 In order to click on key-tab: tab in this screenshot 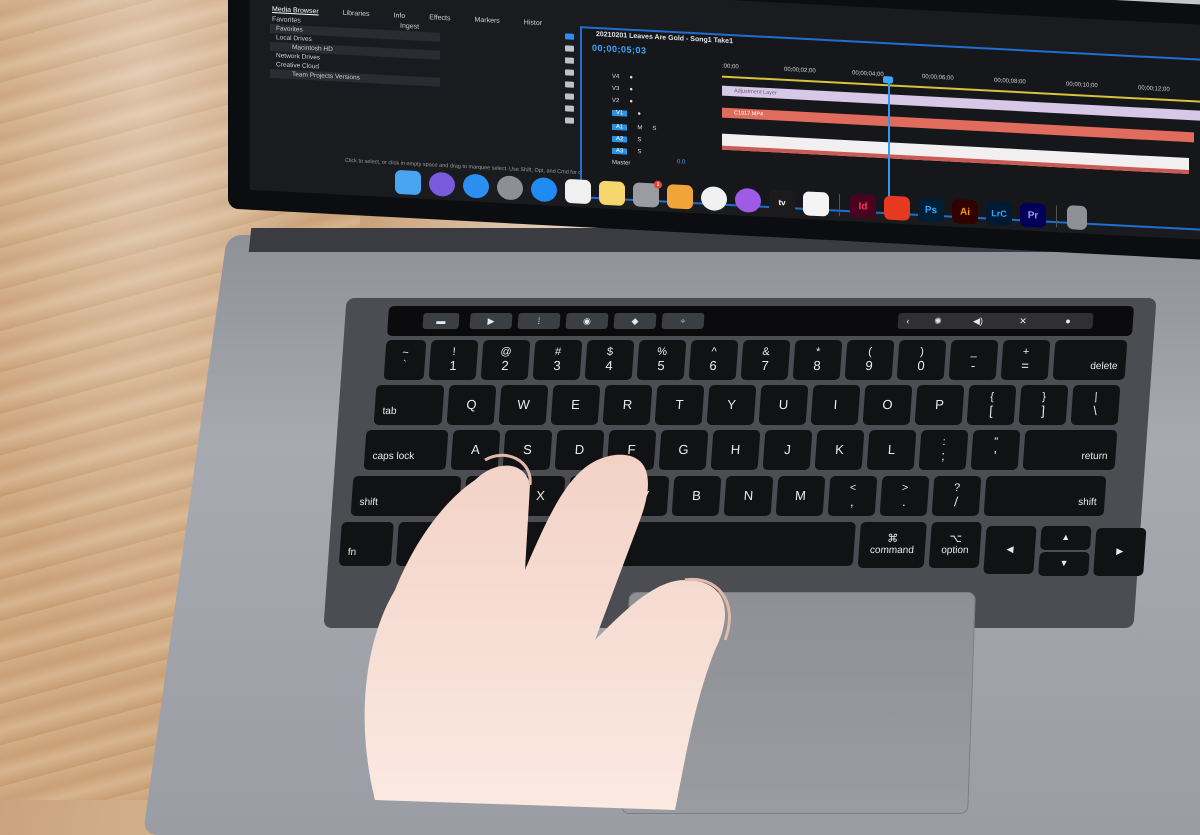, I will do `click(409, 405)`.